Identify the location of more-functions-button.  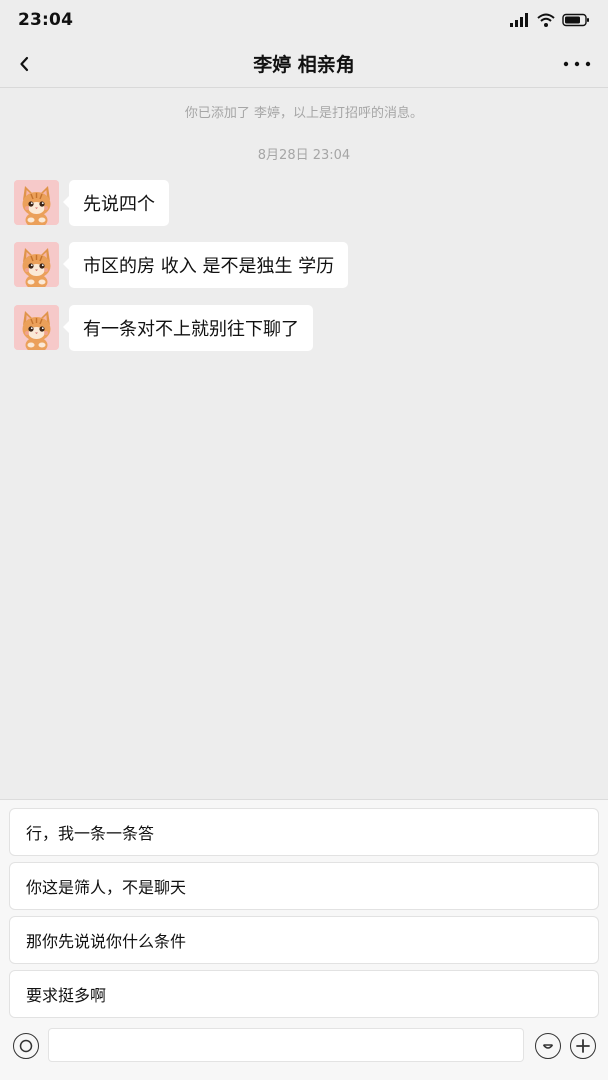
(583, 1046).